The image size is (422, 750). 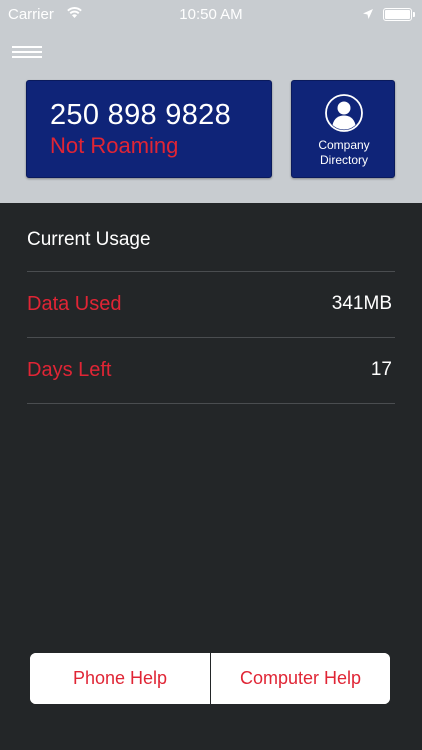 I want to click on days-left-label: Days Left, so click(x=69, y=370).